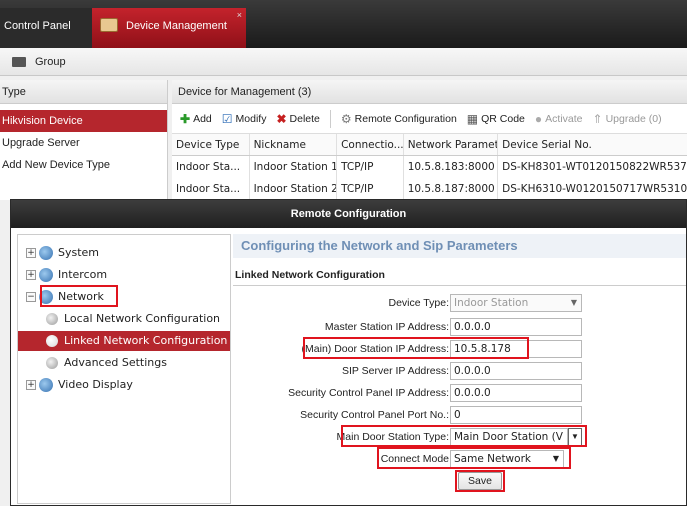 Image resolution: width=687 pixels, height=506 pixels. Describe the element at coordinates (594, 167) in the screenshot. I see `table-cell: DS-KH8301-WT0120150822WR5378277` at that location.